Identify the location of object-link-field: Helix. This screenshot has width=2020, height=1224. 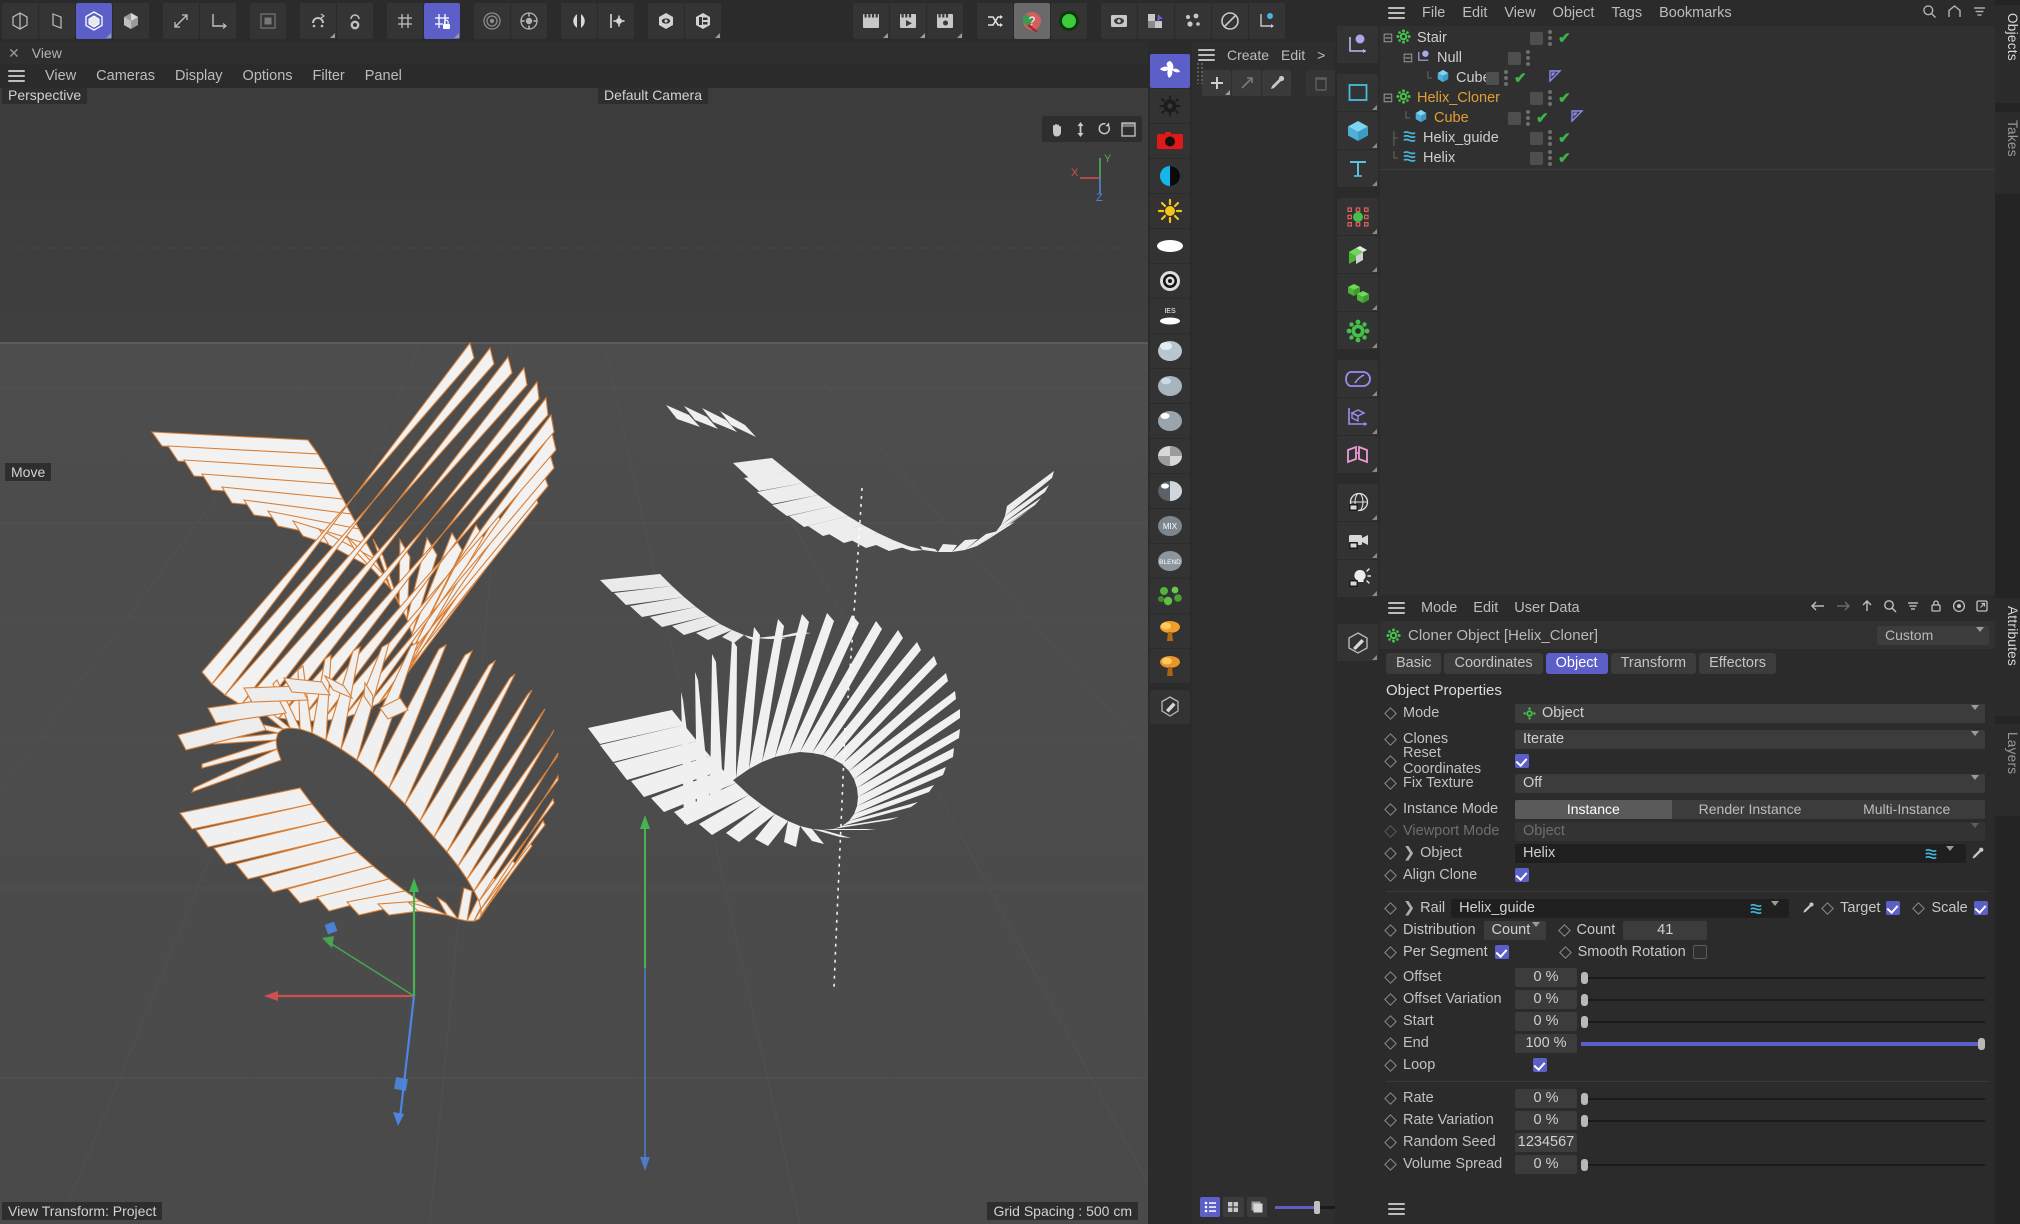
(1740, 855).